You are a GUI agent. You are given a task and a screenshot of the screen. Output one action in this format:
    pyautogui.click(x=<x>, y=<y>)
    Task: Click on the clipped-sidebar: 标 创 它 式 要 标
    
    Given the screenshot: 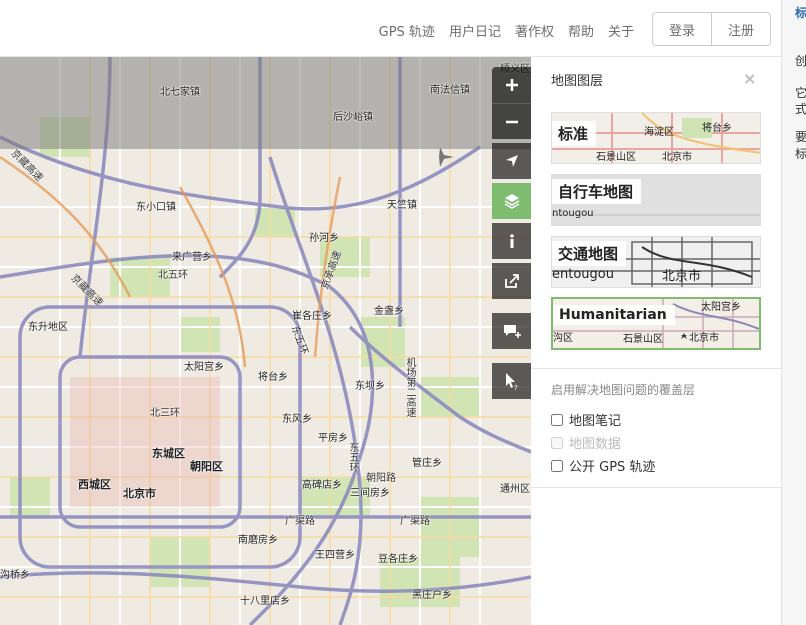 What is the action you would take?
    pyautogui.click(x=793, y=312)
    